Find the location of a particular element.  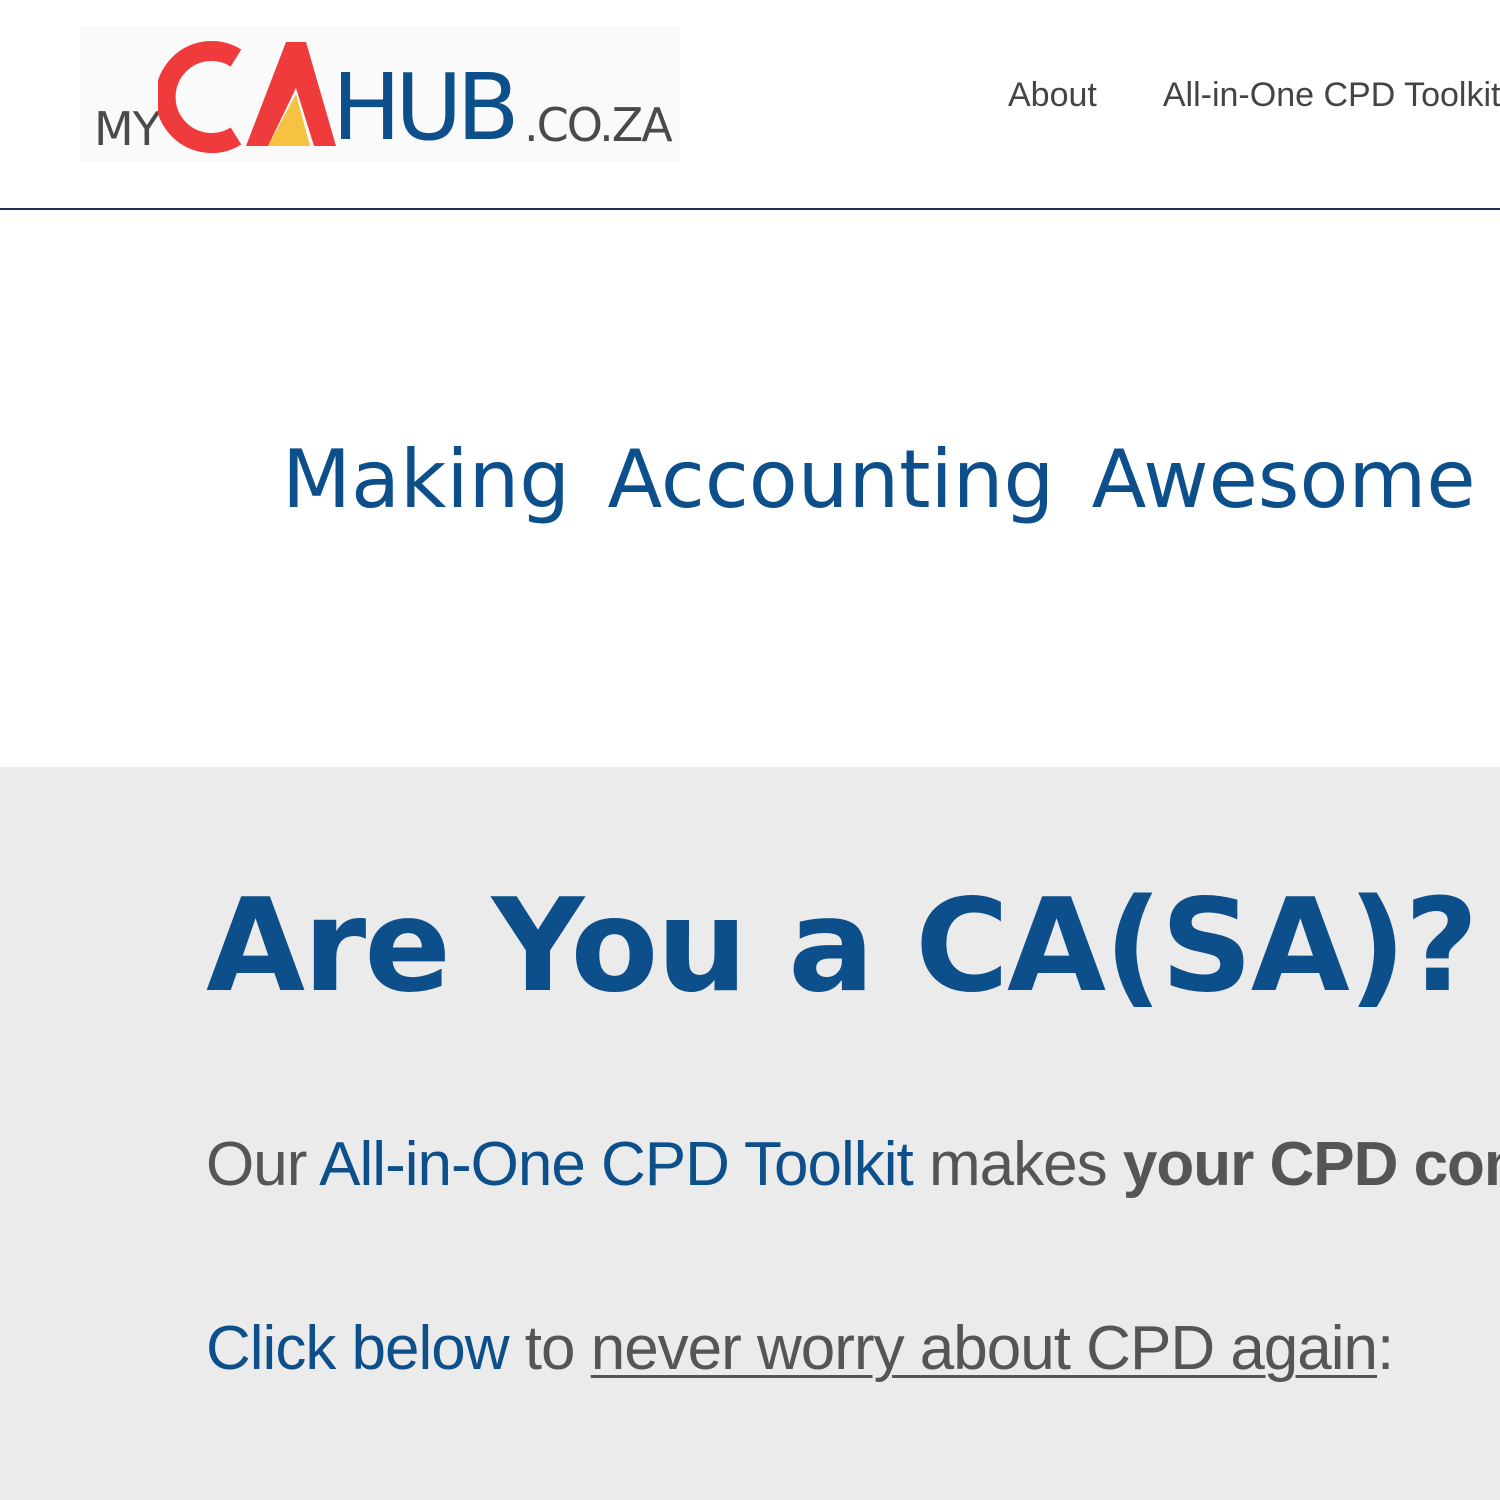

logo-hub-text: HUB is located at coordinates (426, 107).